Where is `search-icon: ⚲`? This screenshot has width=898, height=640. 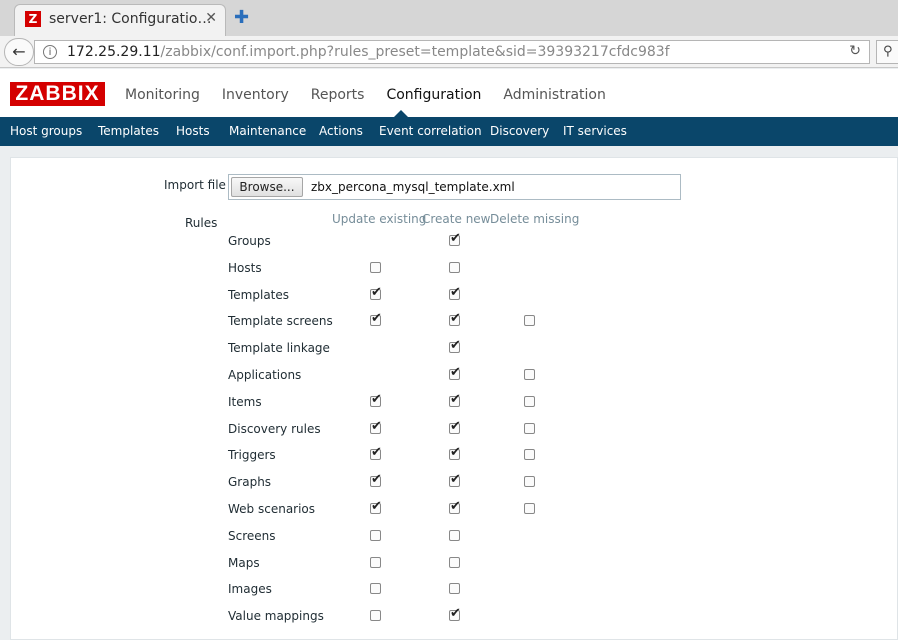
search-icon: ⚲ is located at coordinates (887, 52).